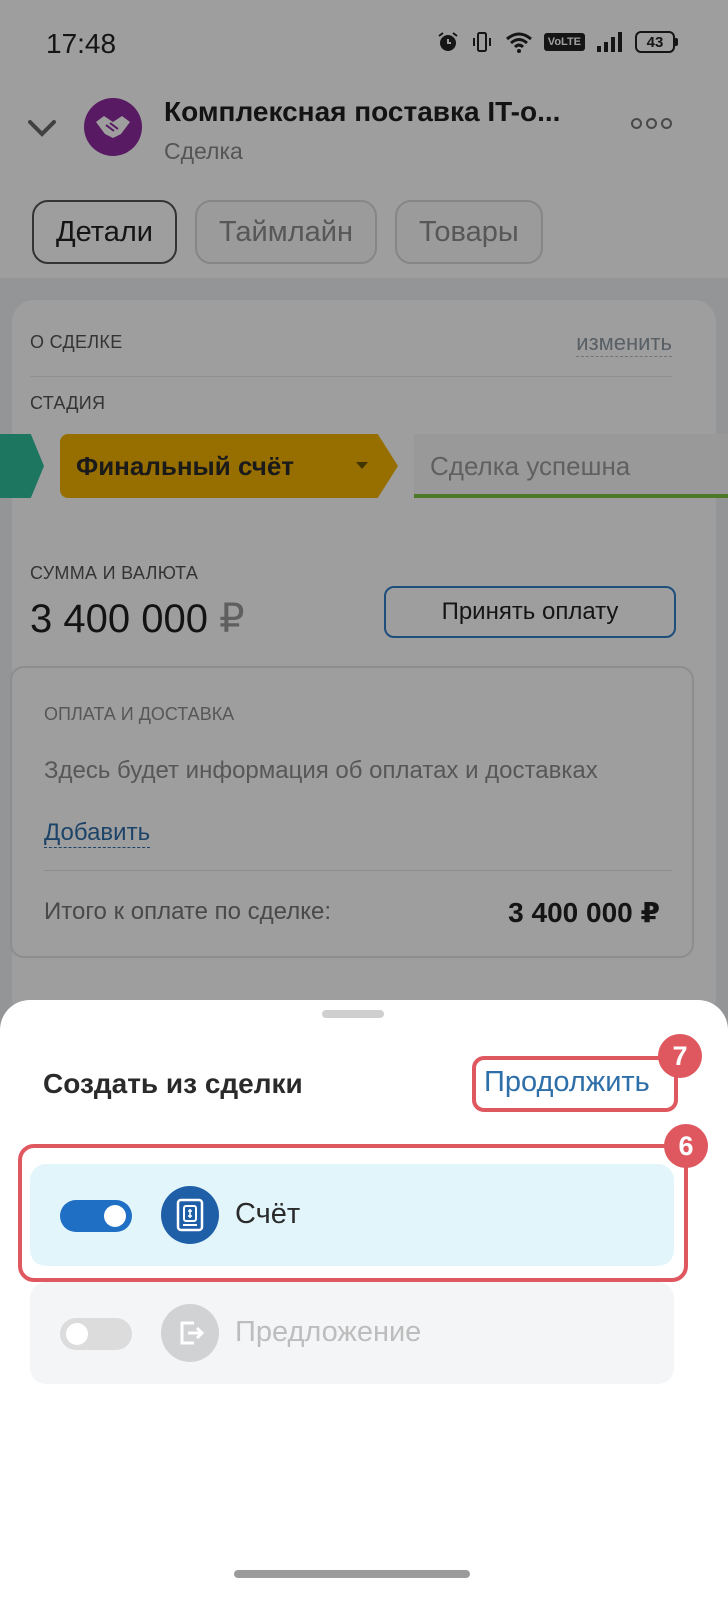  I want to click on grab-handle, so click(353, 1014).